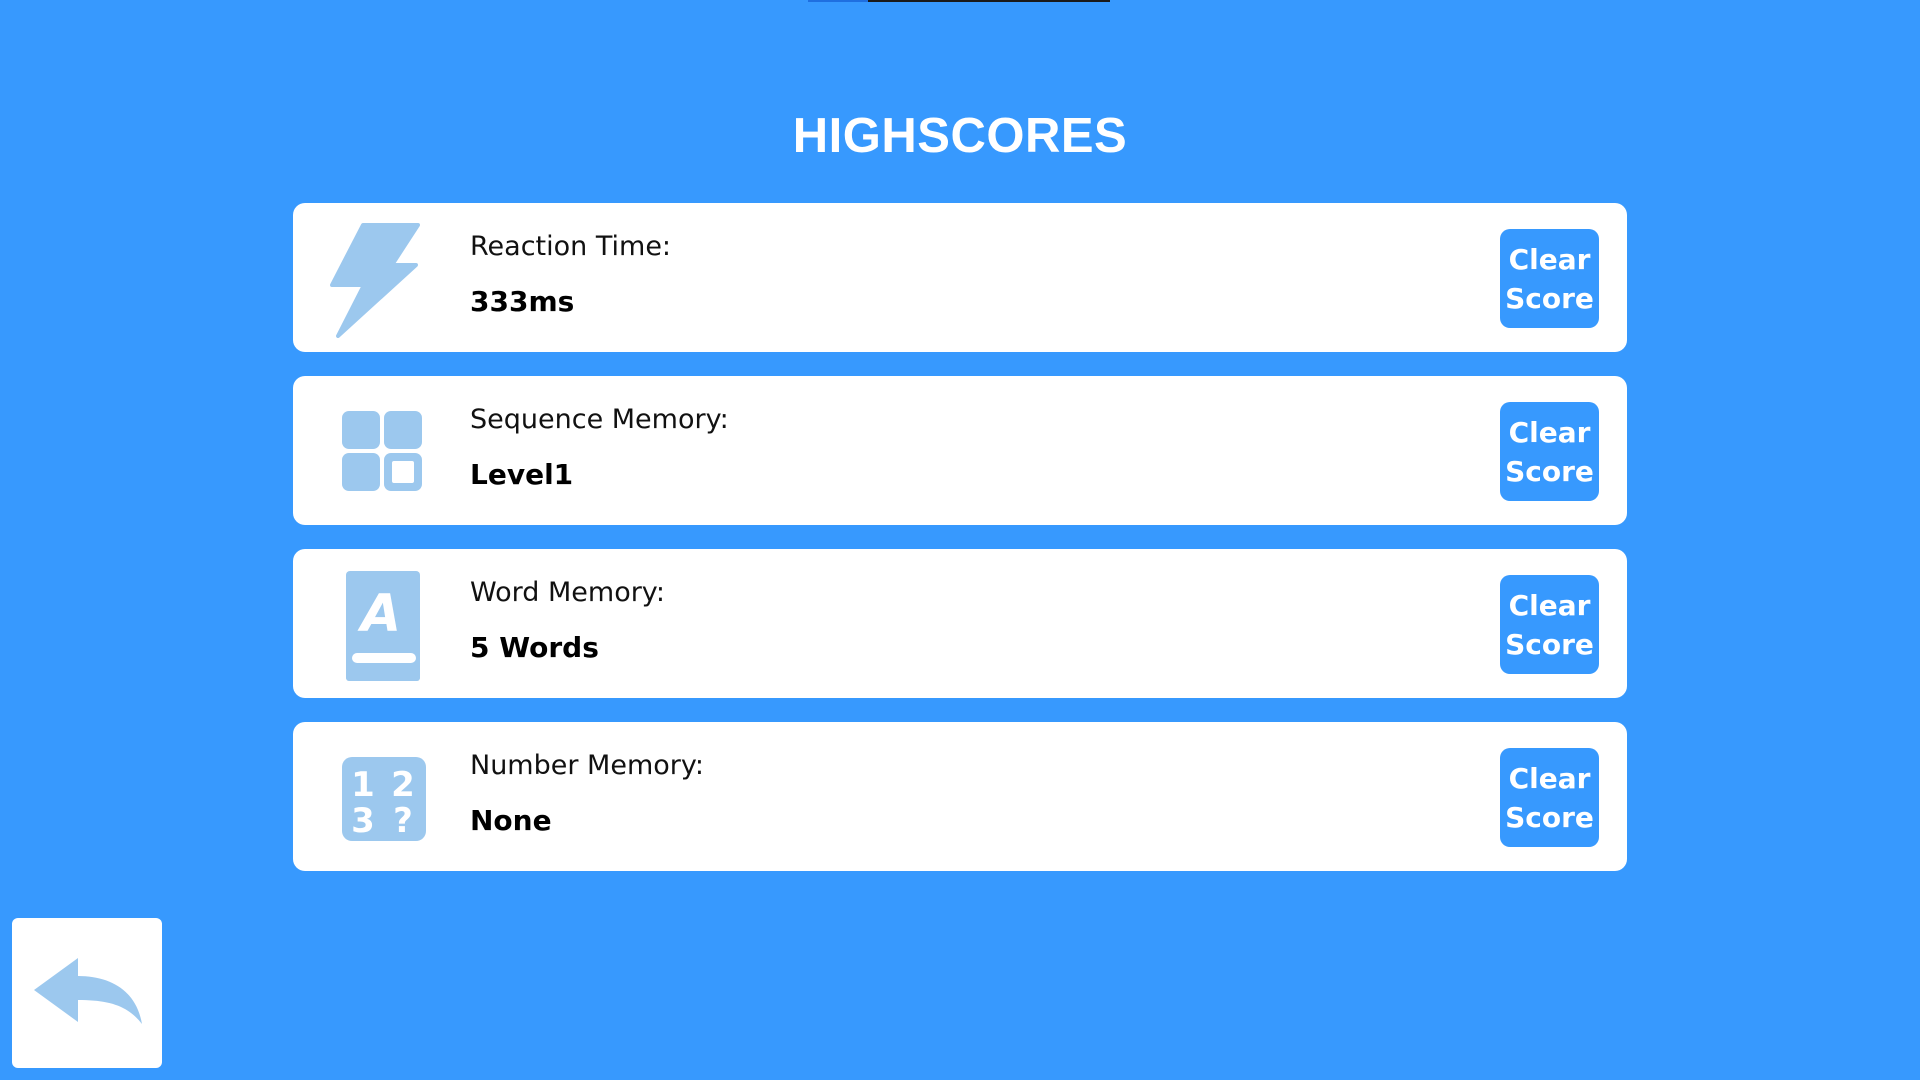 The height and width of the screenshot is (1080, 1920). What do you see at coordinates (1549, 624) in the screenshot?
I see `clear-score-button-word-memory: Clear Score` at bounding box center [1549, 624].